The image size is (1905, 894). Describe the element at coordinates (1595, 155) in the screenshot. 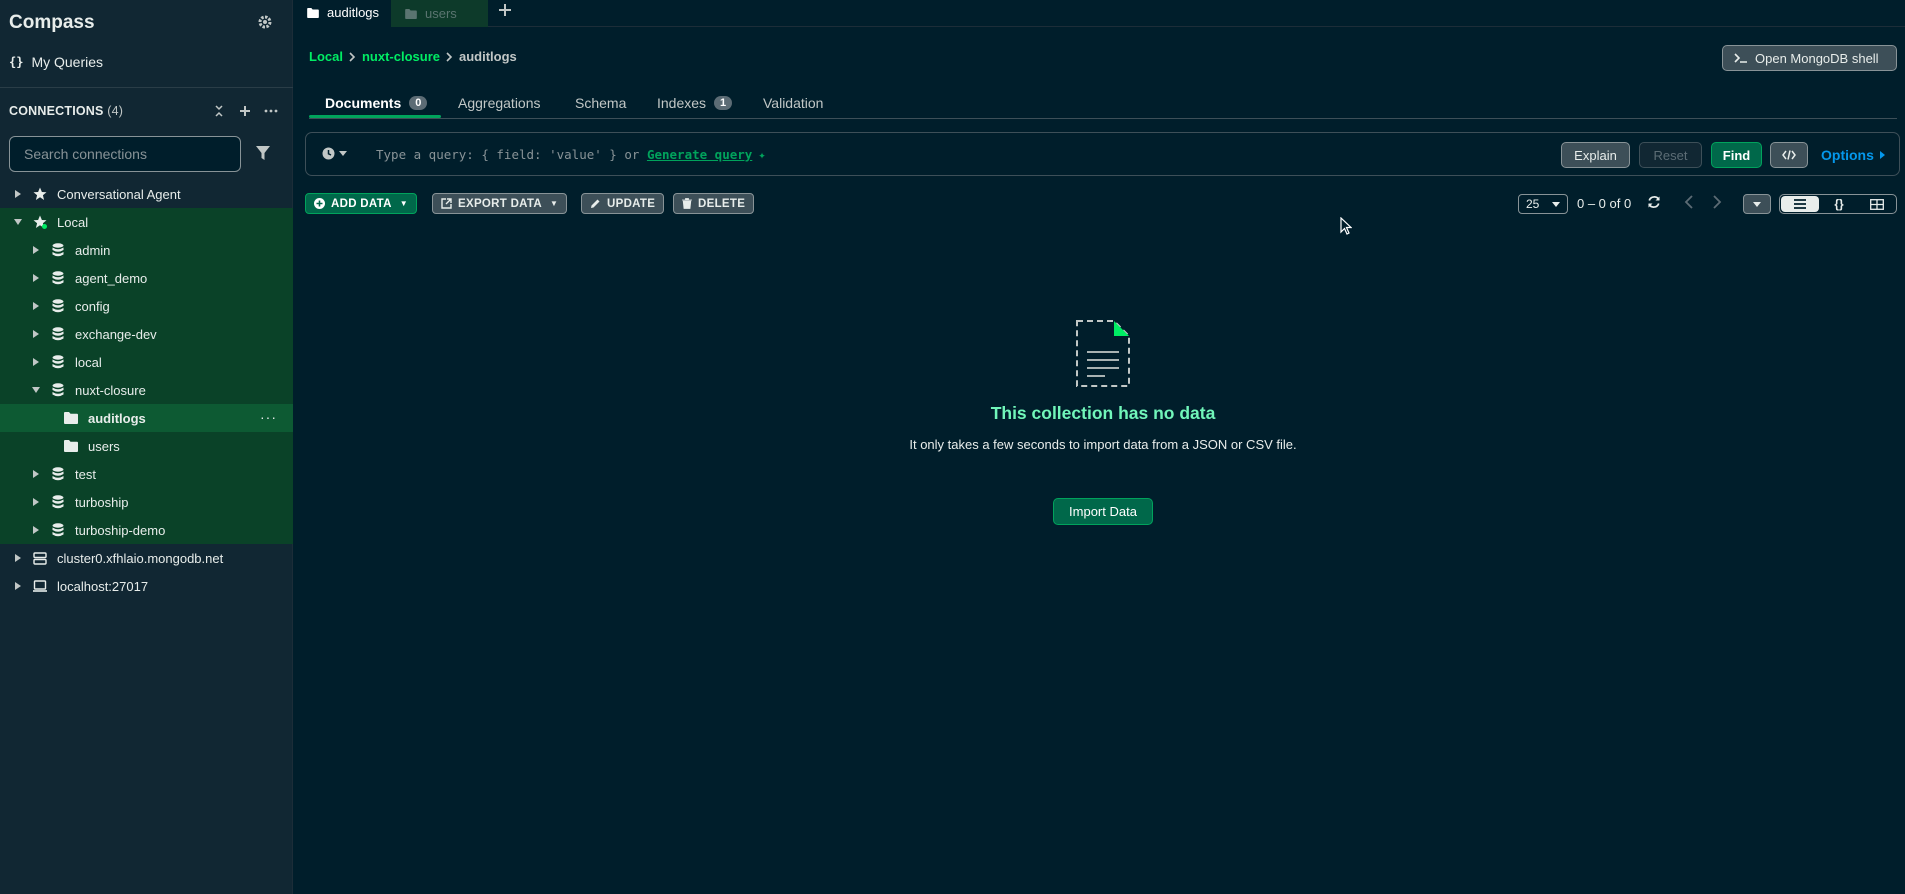

I see `explain-button: Explain` at that location.